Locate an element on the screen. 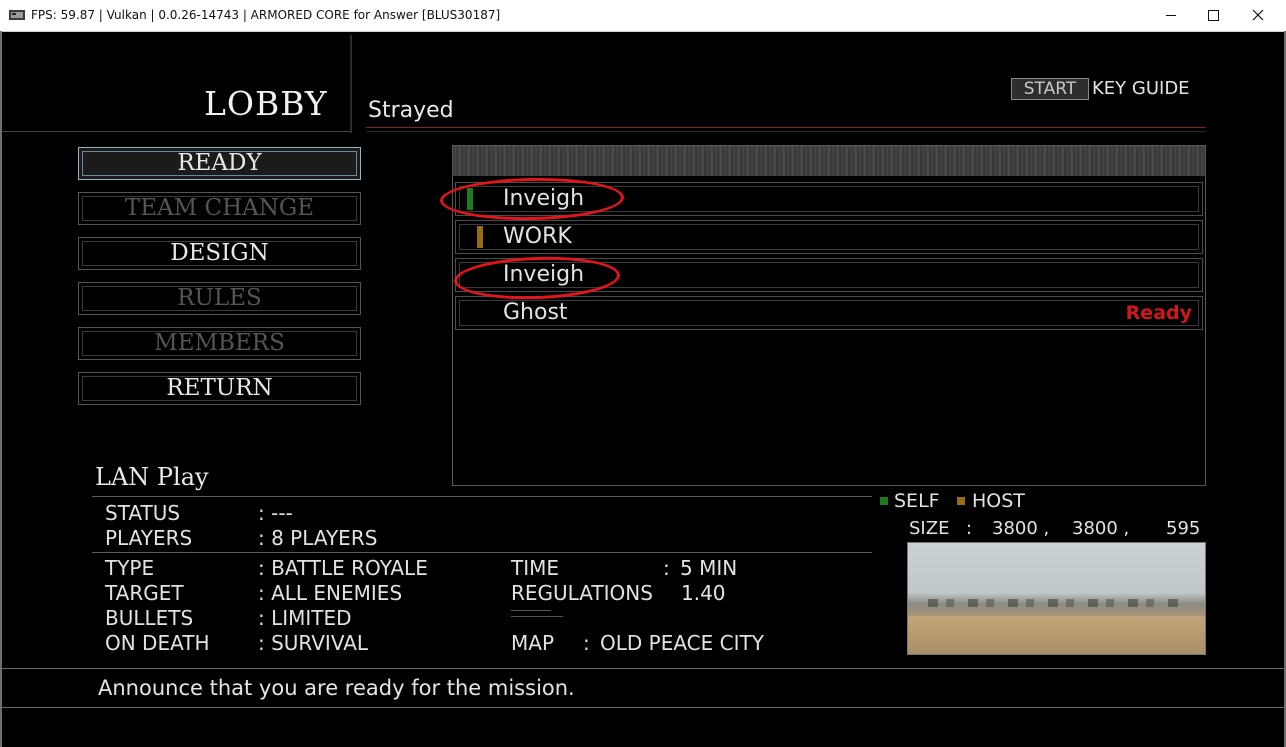 The image size is (1286, 747). time-colon: : is located at coordinates (666, 568).